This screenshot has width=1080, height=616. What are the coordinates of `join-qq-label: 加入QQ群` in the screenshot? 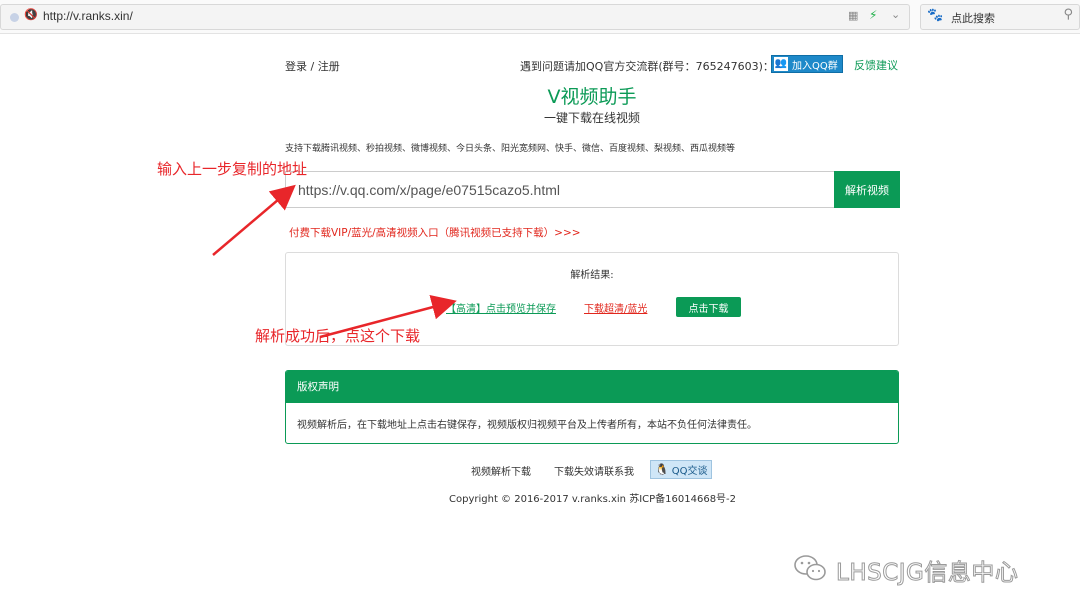 It's located at (815, 66).